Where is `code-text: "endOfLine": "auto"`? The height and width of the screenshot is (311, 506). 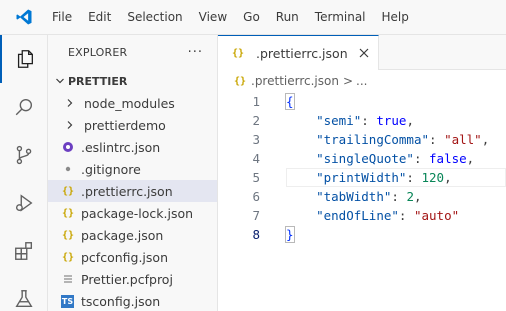
code-text: "endOfLine": "auto" is located at coordinates (388, 215).